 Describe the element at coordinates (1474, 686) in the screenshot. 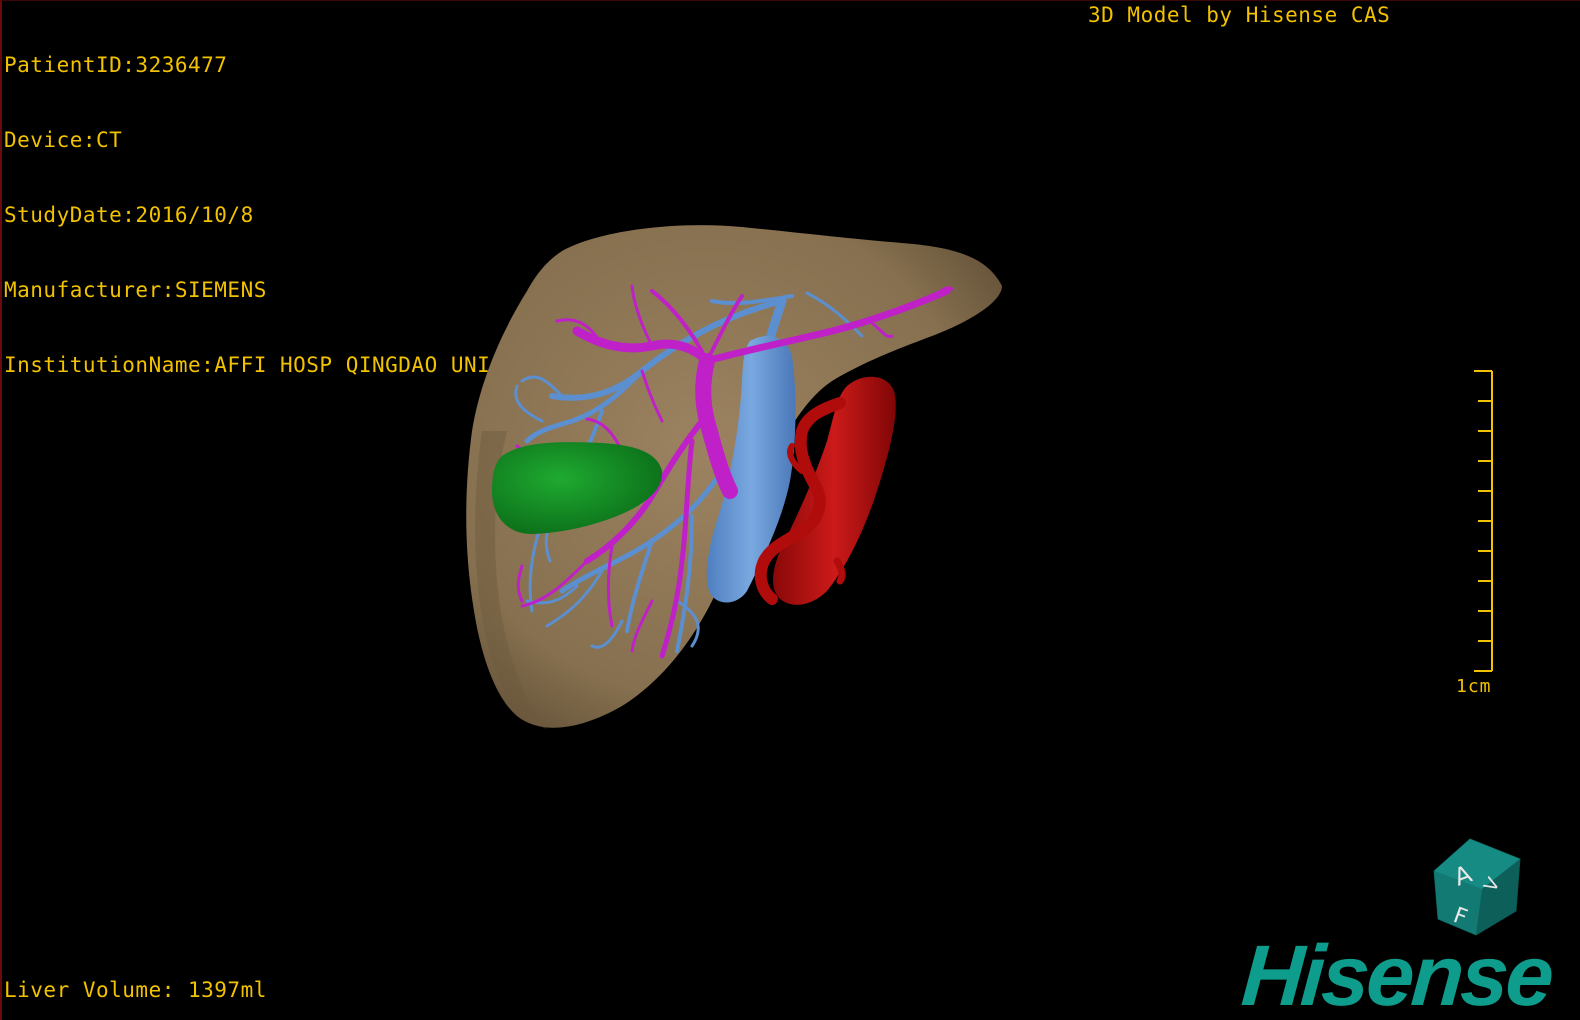

I see `scale-label: 1cm` at that location.